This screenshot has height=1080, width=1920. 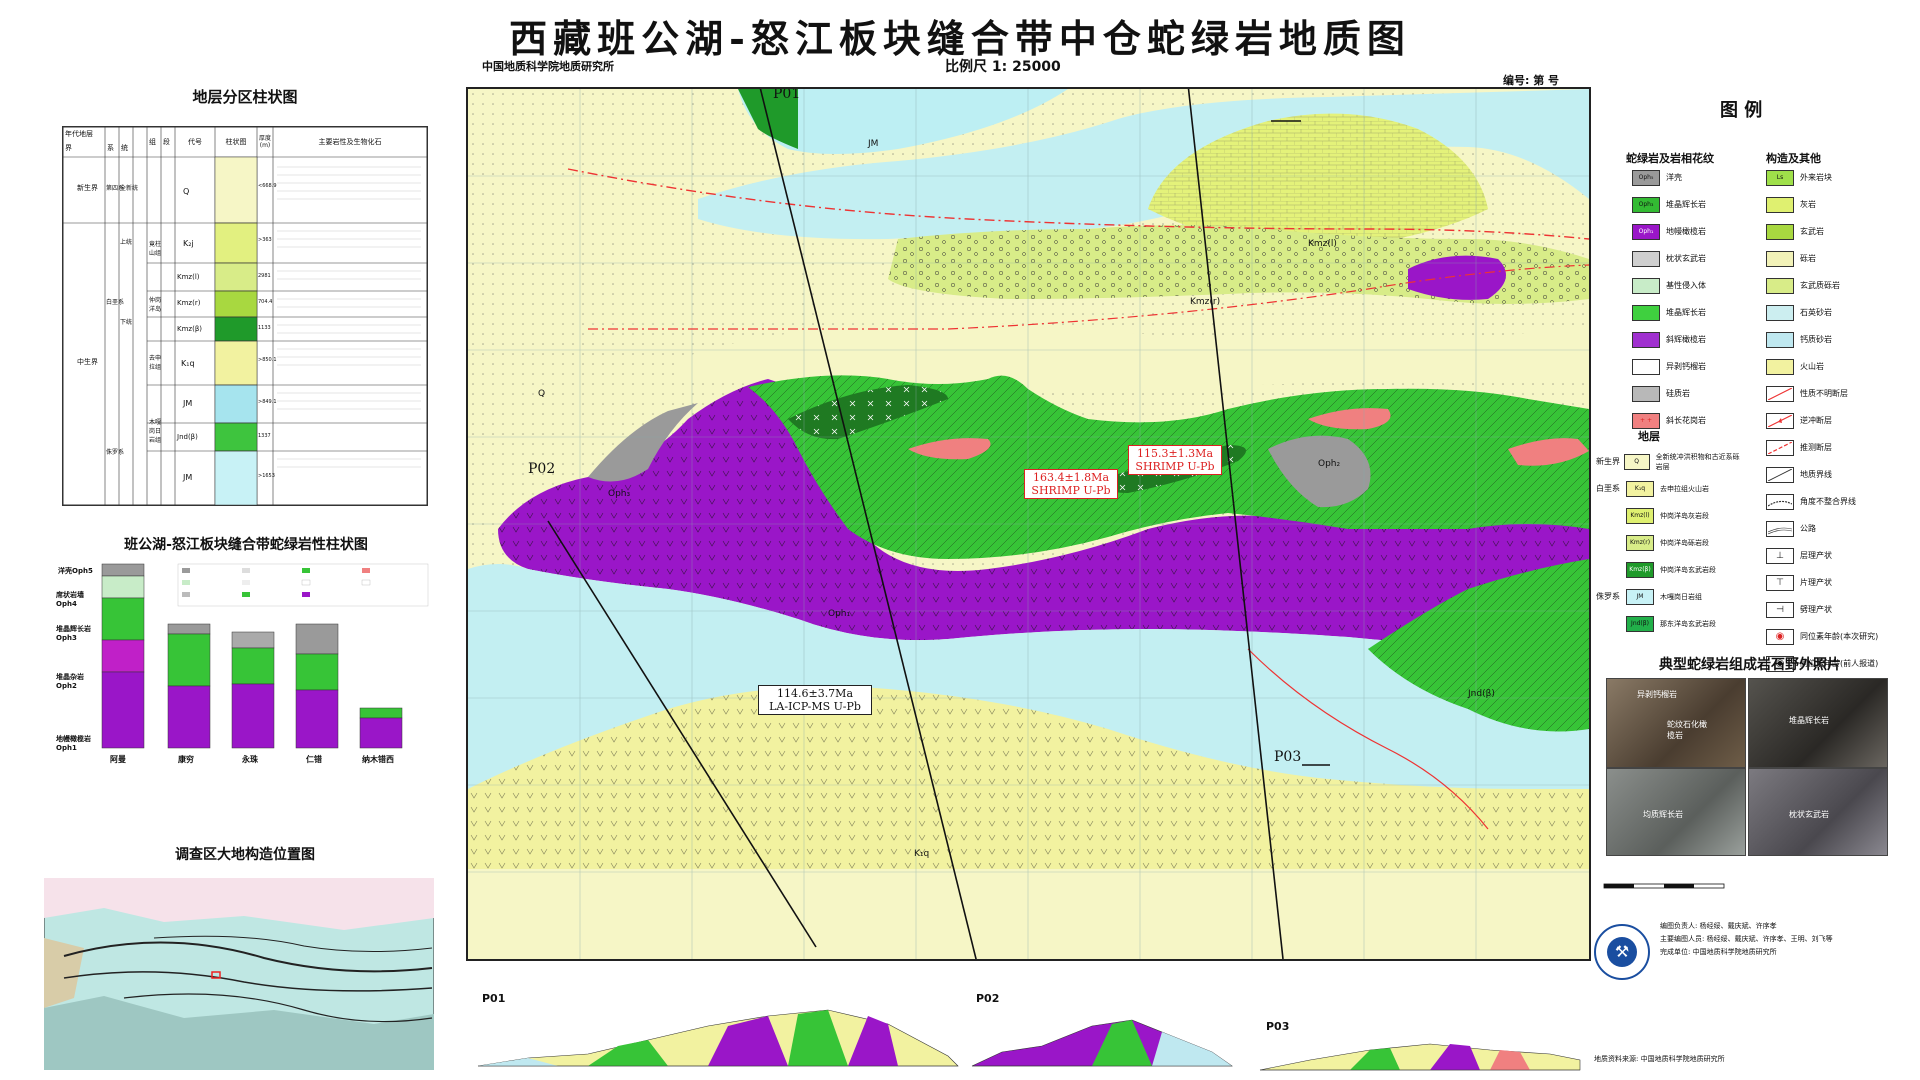 I want to click on legend-bedding-label: 层理产状, so click(x=1816, y=555).